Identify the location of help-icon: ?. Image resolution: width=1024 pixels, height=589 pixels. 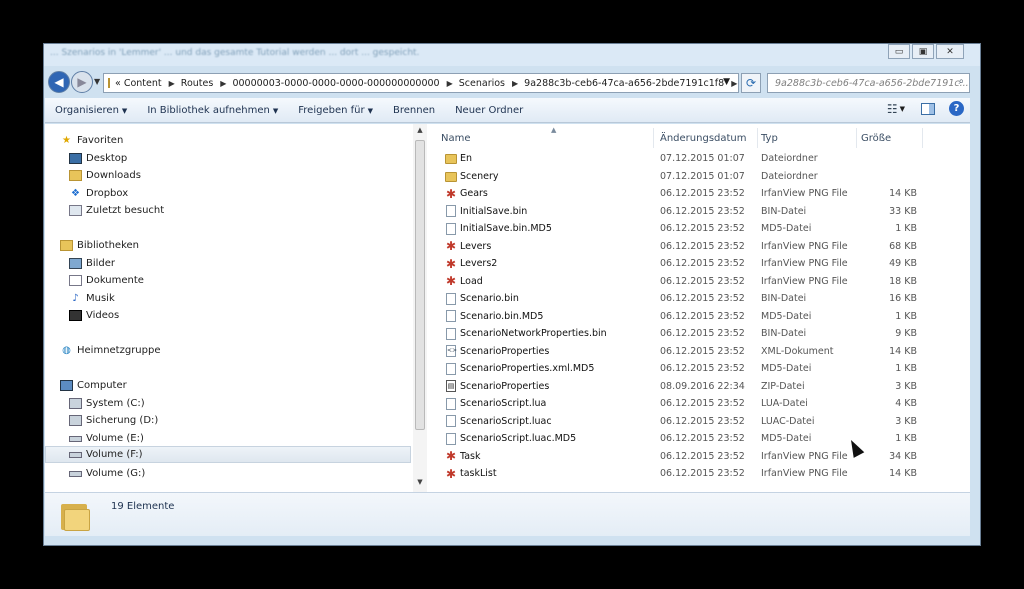
(956, 108).